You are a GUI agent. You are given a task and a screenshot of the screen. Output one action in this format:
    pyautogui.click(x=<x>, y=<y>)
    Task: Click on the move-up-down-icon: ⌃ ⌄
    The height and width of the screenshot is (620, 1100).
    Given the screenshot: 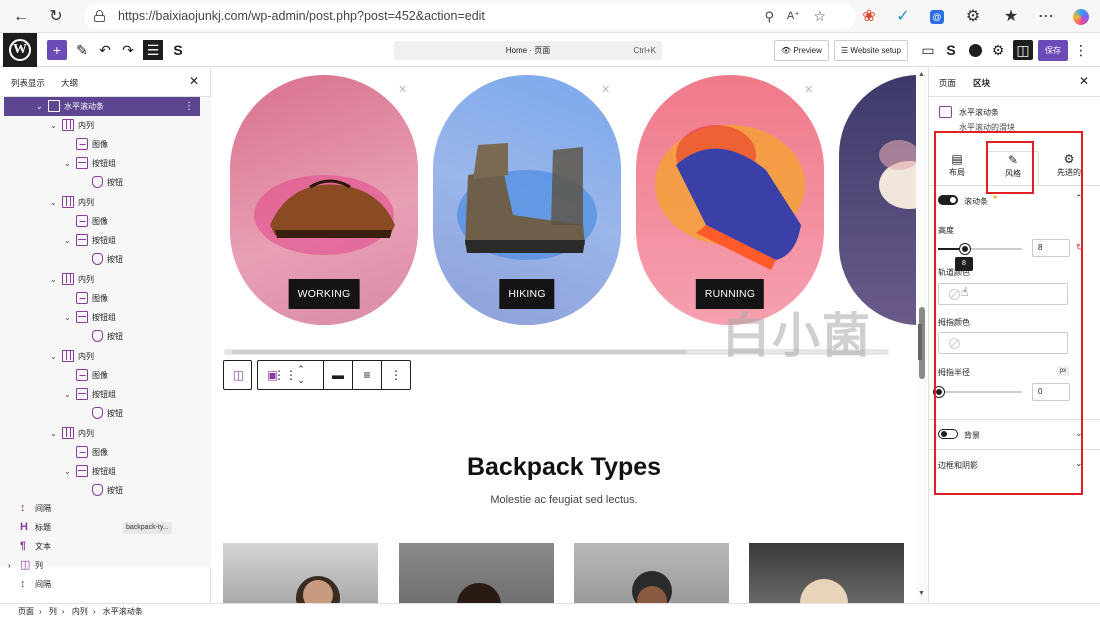 What is the action you would take?
    pyautogui.click(x=301, y=375)
    